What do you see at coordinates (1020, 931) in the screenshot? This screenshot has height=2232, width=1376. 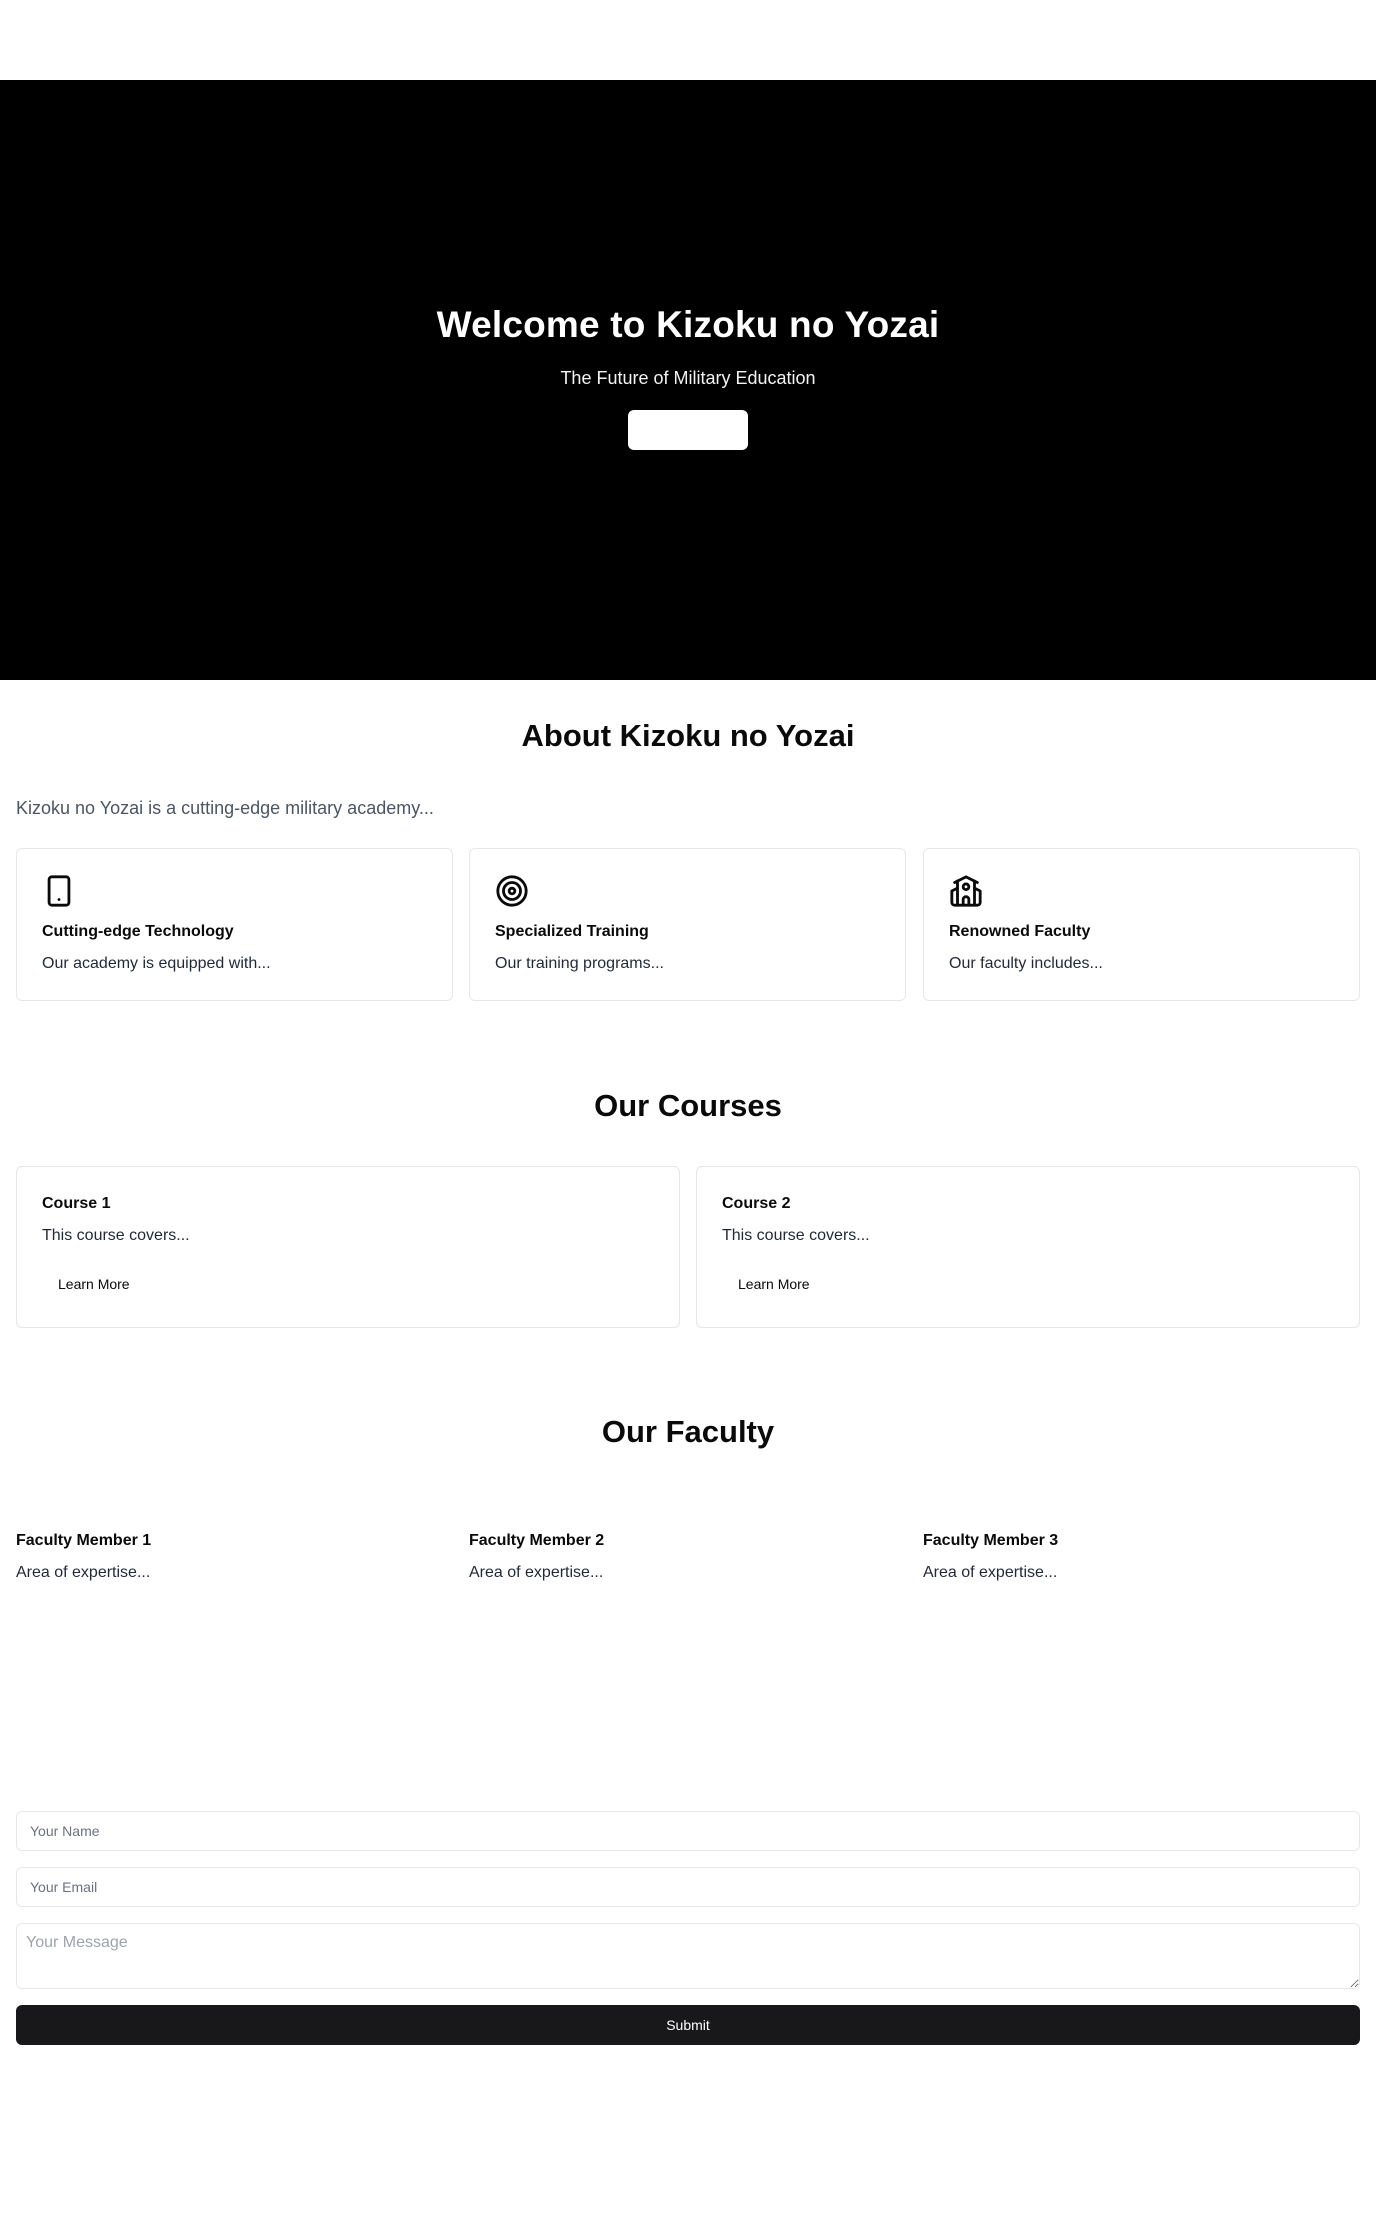 I see `feature-heading: Renowned Faculty` at bounding box center [1020, 931].